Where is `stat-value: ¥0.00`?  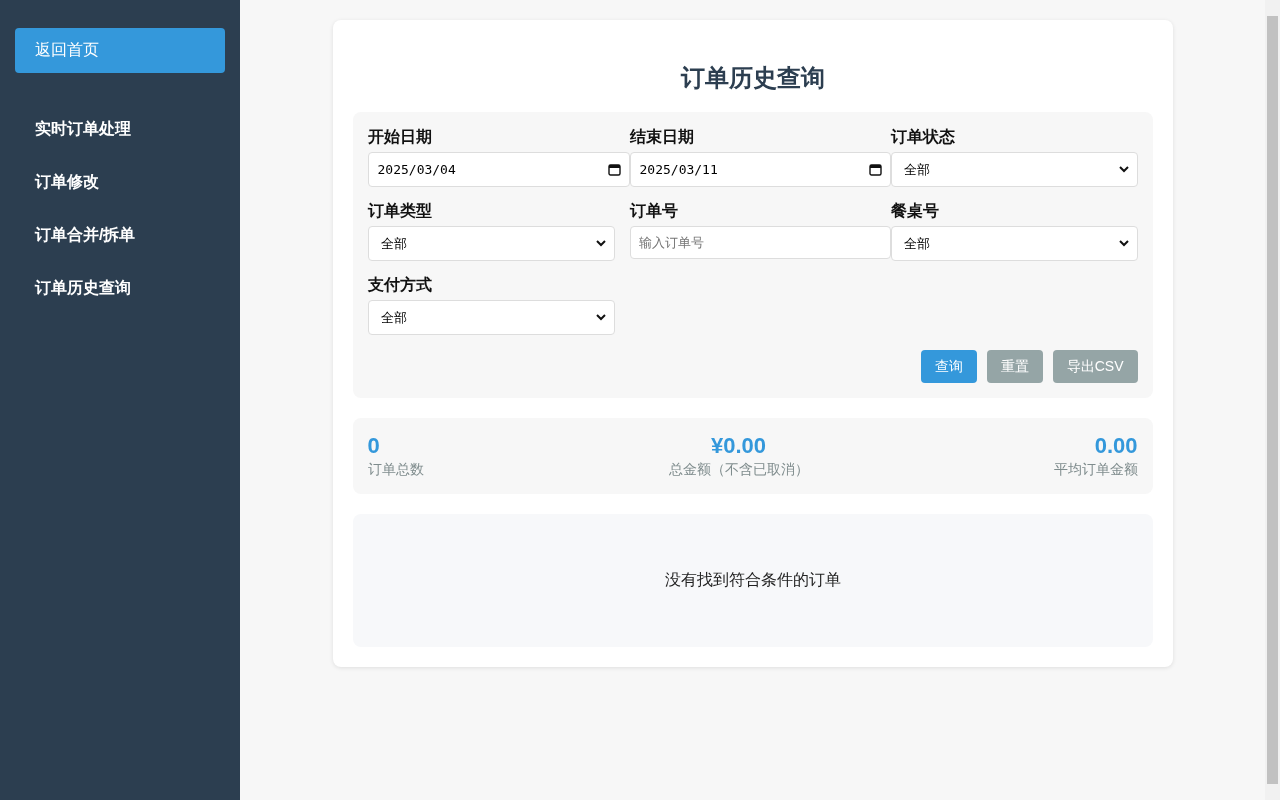
stat-value: ¥0.00 is located at coordinates (738, 446).